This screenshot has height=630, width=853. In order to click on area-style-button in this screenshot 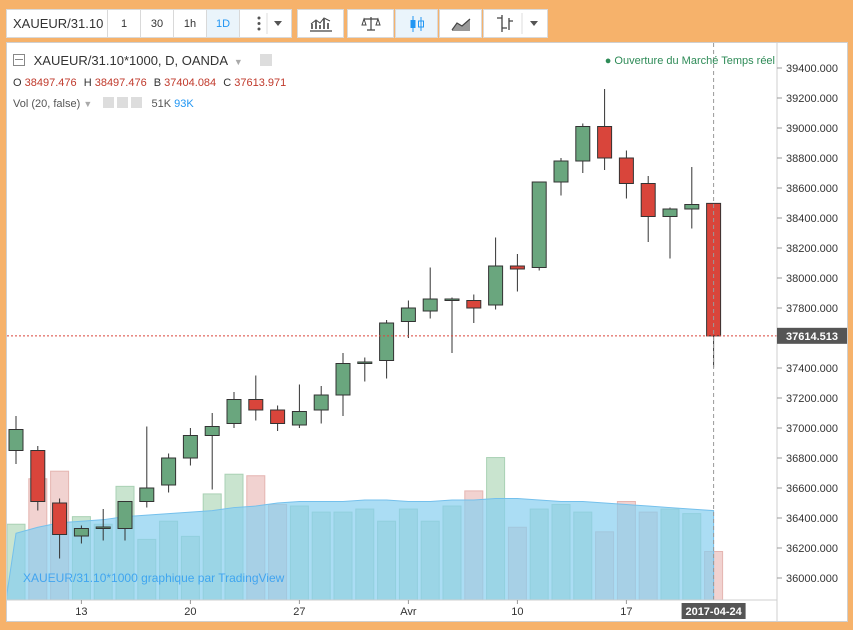, I will do `click(460, 23)`.